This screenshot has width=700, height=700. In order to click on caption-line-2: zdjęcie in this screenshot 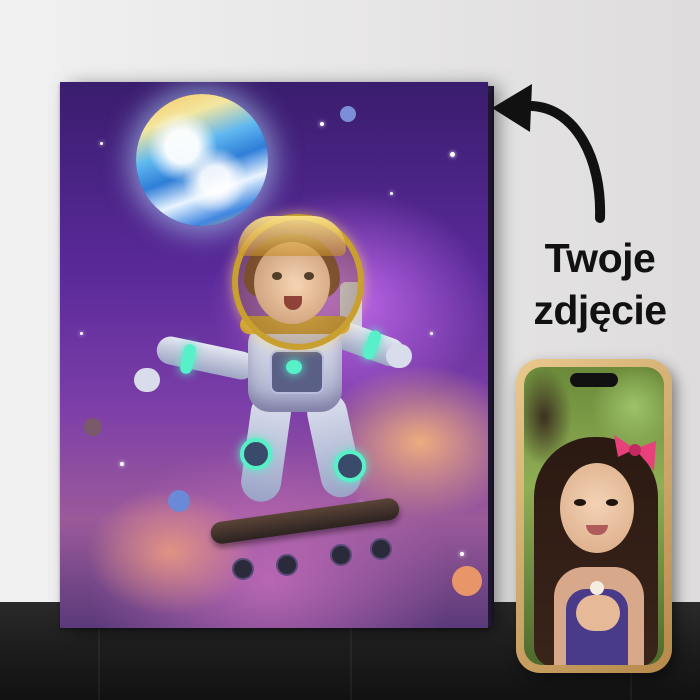, I will do `click(600, 310)`.